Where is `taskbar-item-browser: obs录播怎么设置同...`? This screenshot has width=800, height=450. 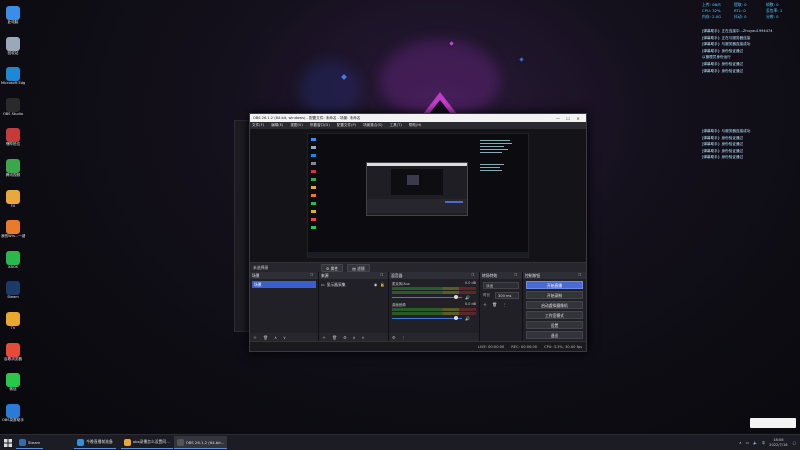 taskbar-item-browser: obs录播怎么设置同... is located at coordinates (146, 442).